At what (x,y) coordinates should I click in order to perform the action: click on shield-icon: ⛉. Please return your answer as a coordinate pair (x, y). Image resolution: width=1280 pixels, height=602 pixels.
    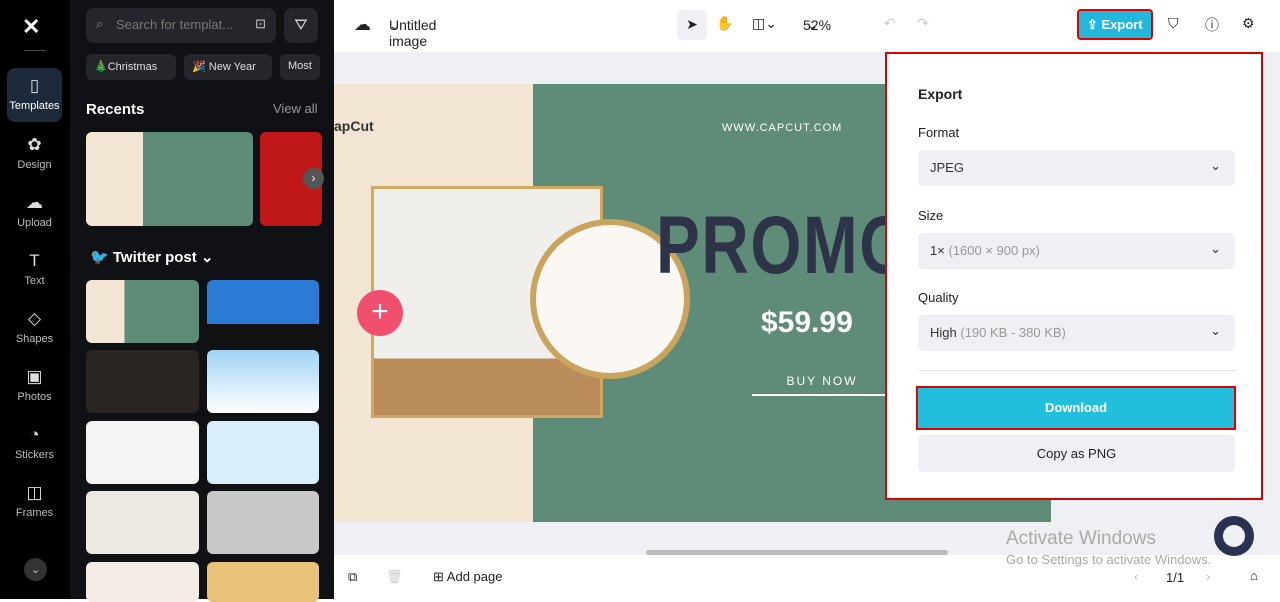
    Looking at the image, I should click on (1173, 23).